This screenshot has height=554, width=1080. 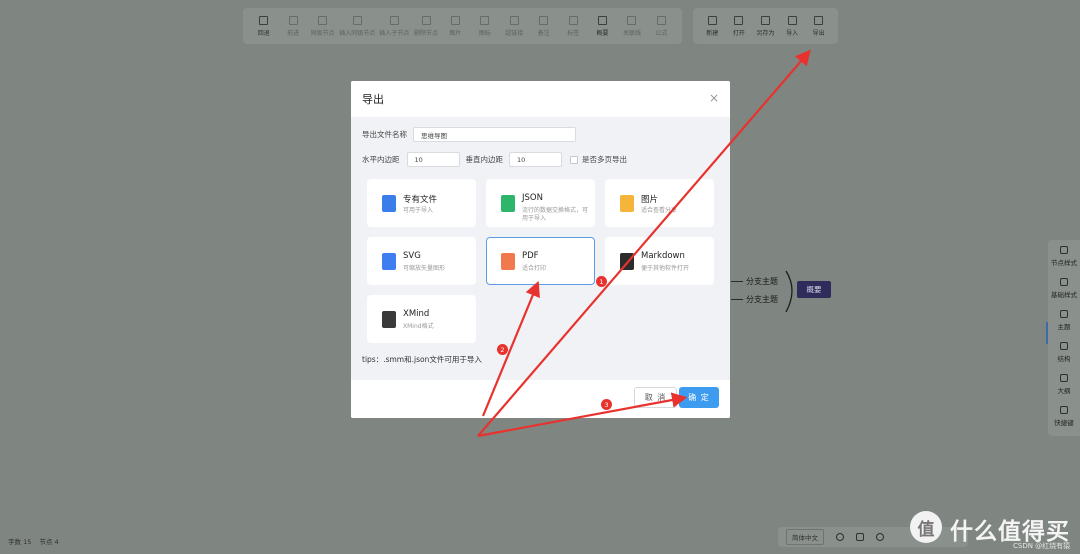 I want to click on navigator-icon, so click(x=880, y=537).